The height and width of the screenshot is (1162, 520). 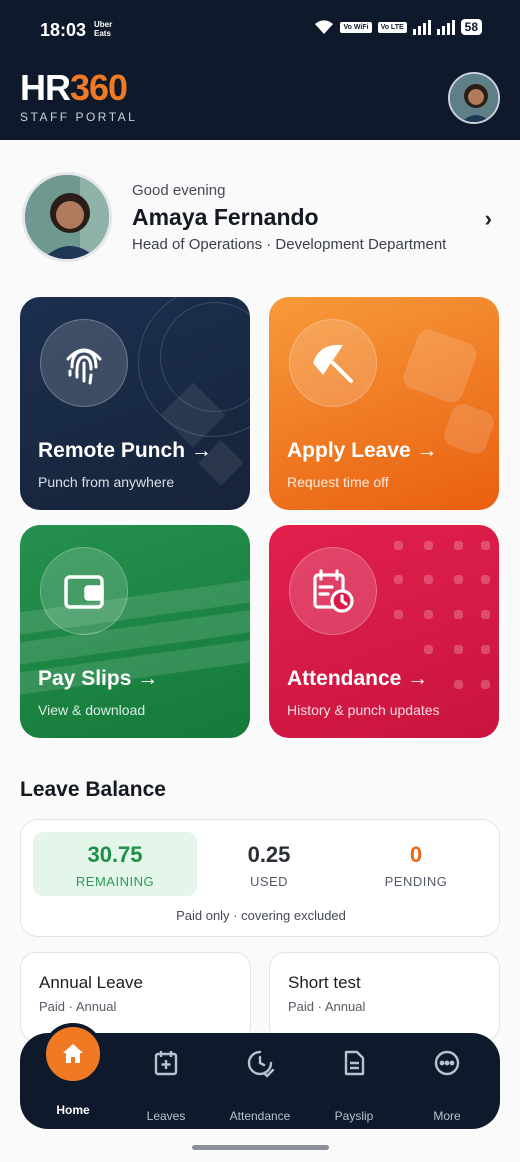 I want to click on fingerprint-icon, so click(x=84, y=366).